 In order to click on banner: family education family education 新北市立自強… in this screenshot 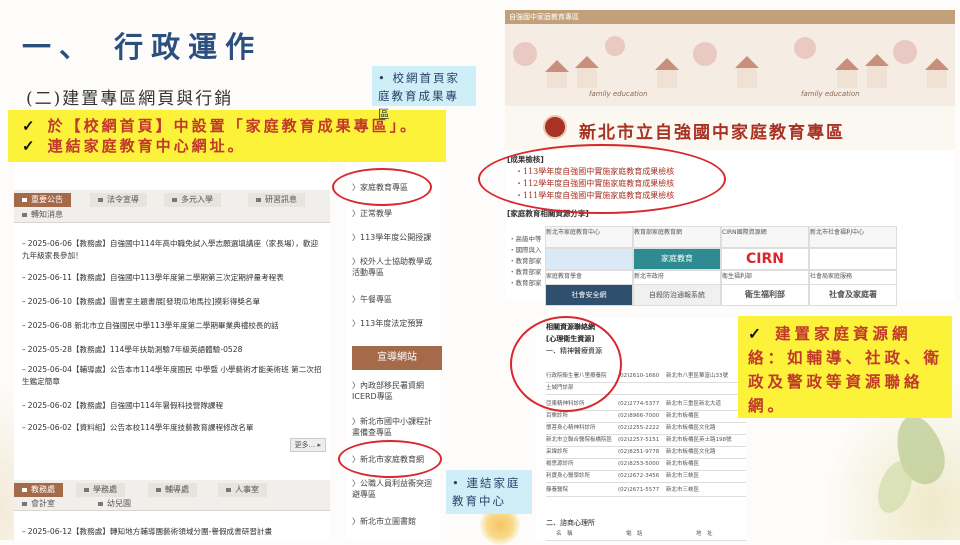, I will do `click(730, 87)`.